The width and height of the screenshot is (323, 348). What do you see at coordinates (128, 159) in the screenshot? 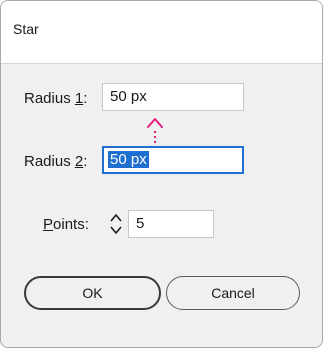
I see `radius-2-value: 50 px` at bounding box center [128, 159].